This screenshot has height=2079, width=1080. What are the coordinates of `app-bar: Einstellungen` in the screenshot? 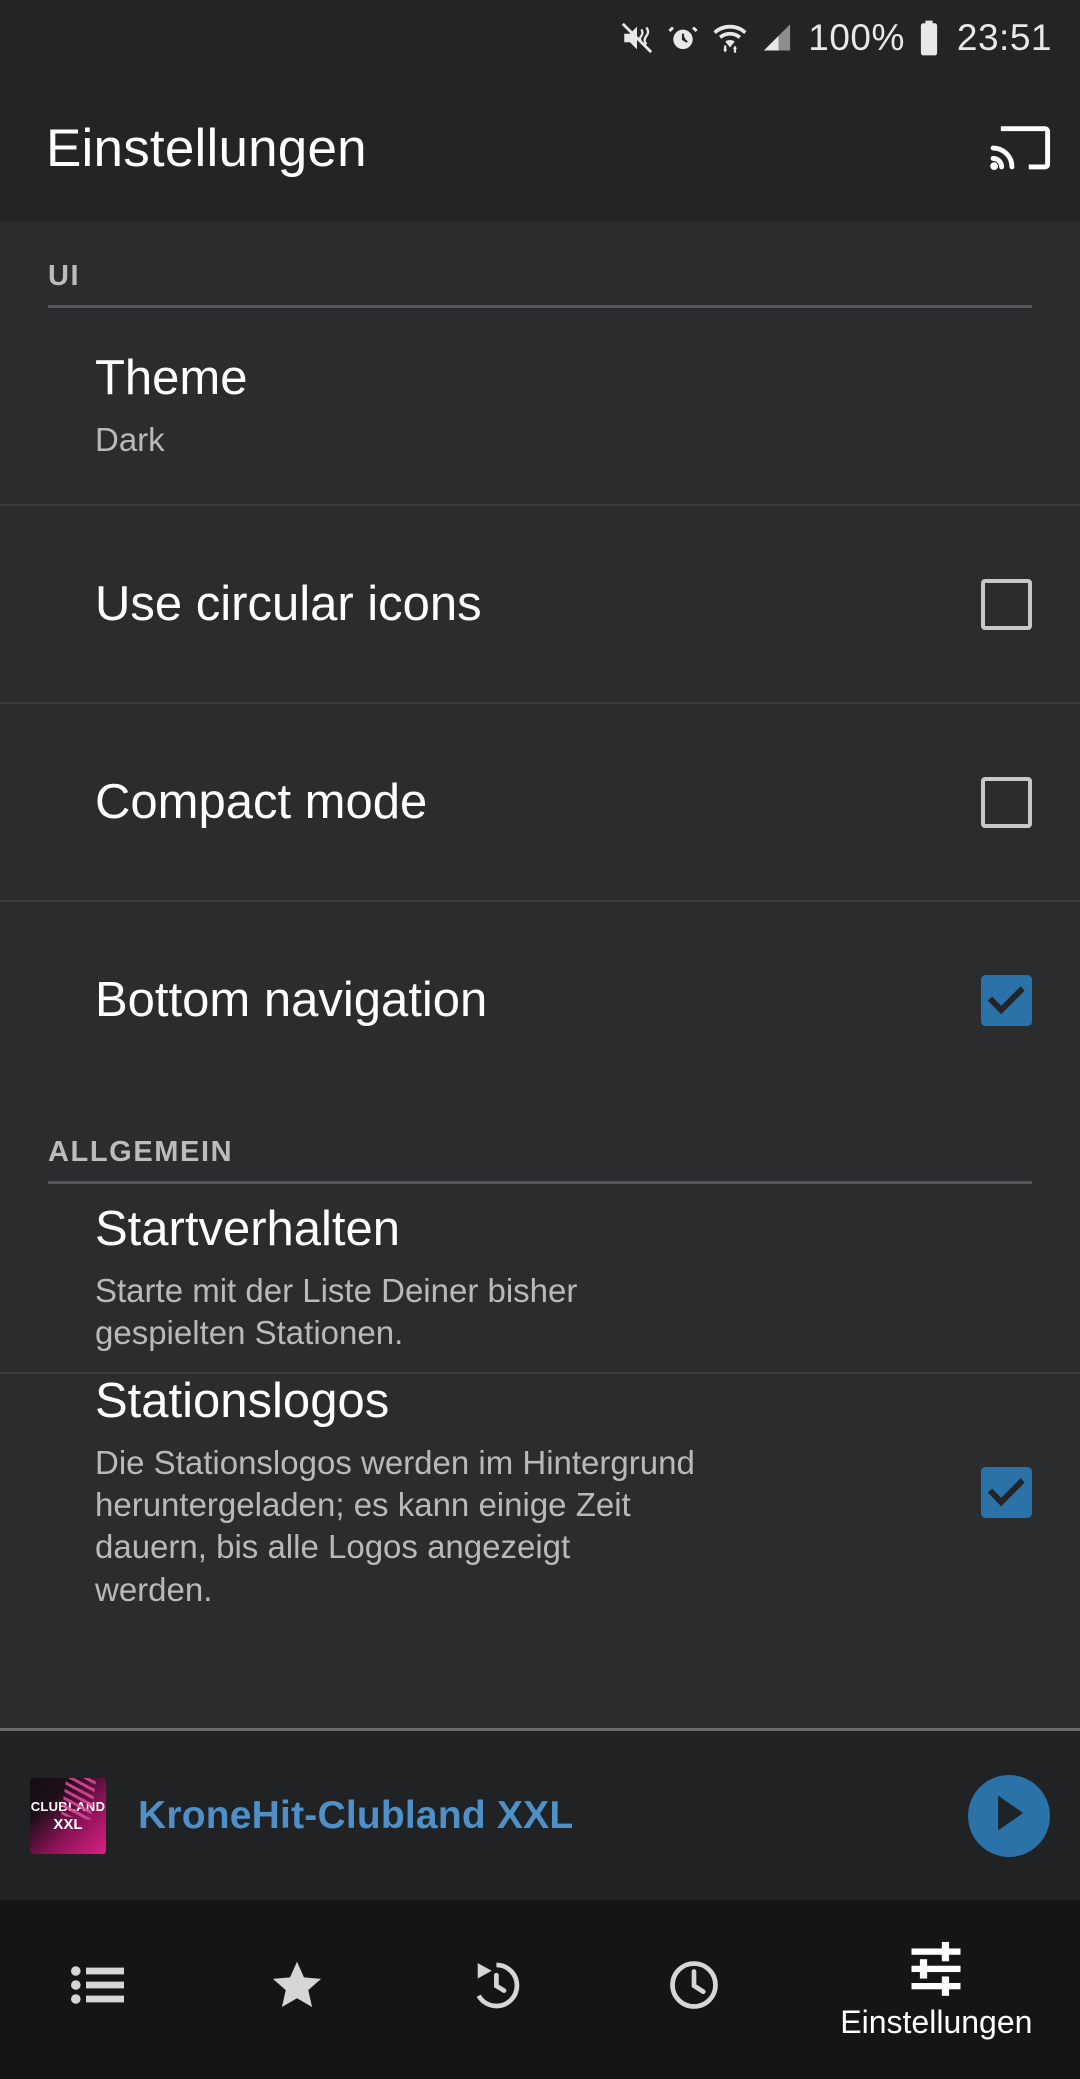 It's located at (540, 148).